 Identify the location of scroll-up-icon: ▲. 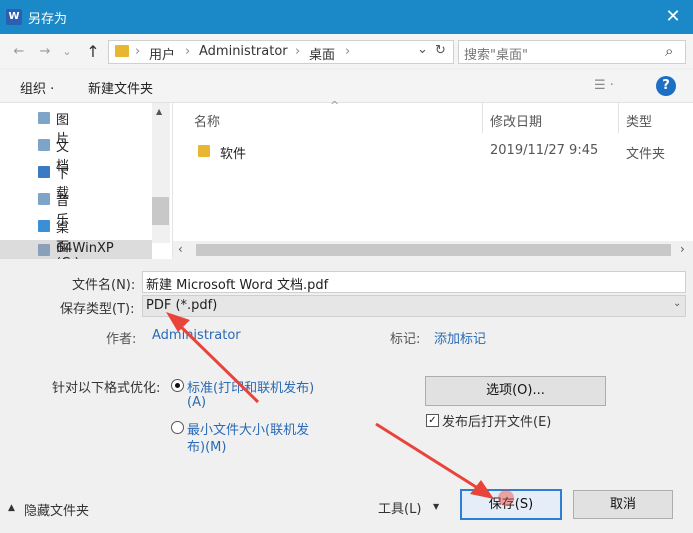
(159, 111).